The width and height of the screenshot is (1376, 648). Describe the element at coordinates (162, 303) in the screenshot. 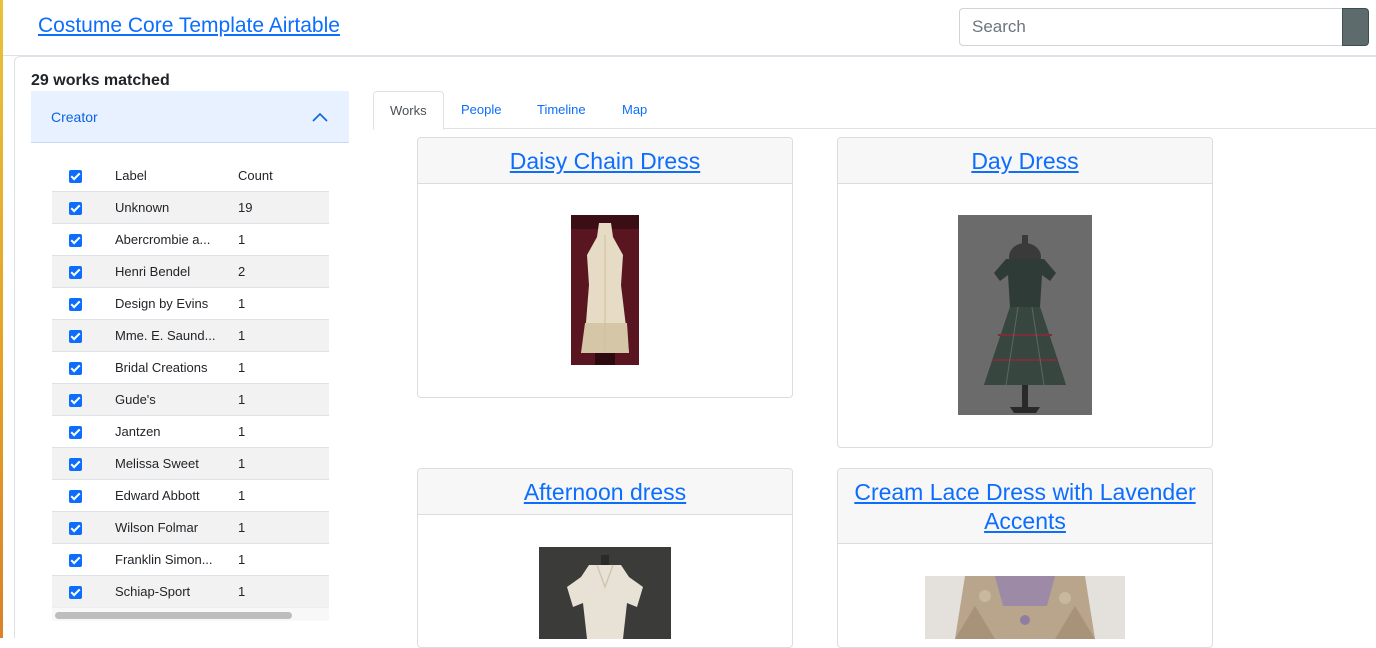

I see `facet-row-label: Design by Evins` at that location.